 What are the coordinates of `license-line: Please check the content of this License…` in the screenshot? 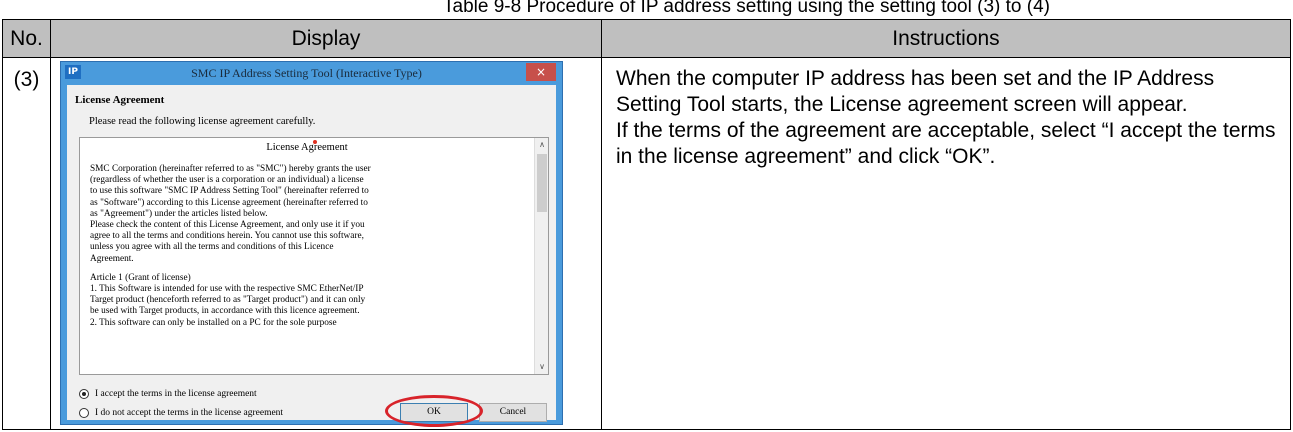 It's located at (227, 225).